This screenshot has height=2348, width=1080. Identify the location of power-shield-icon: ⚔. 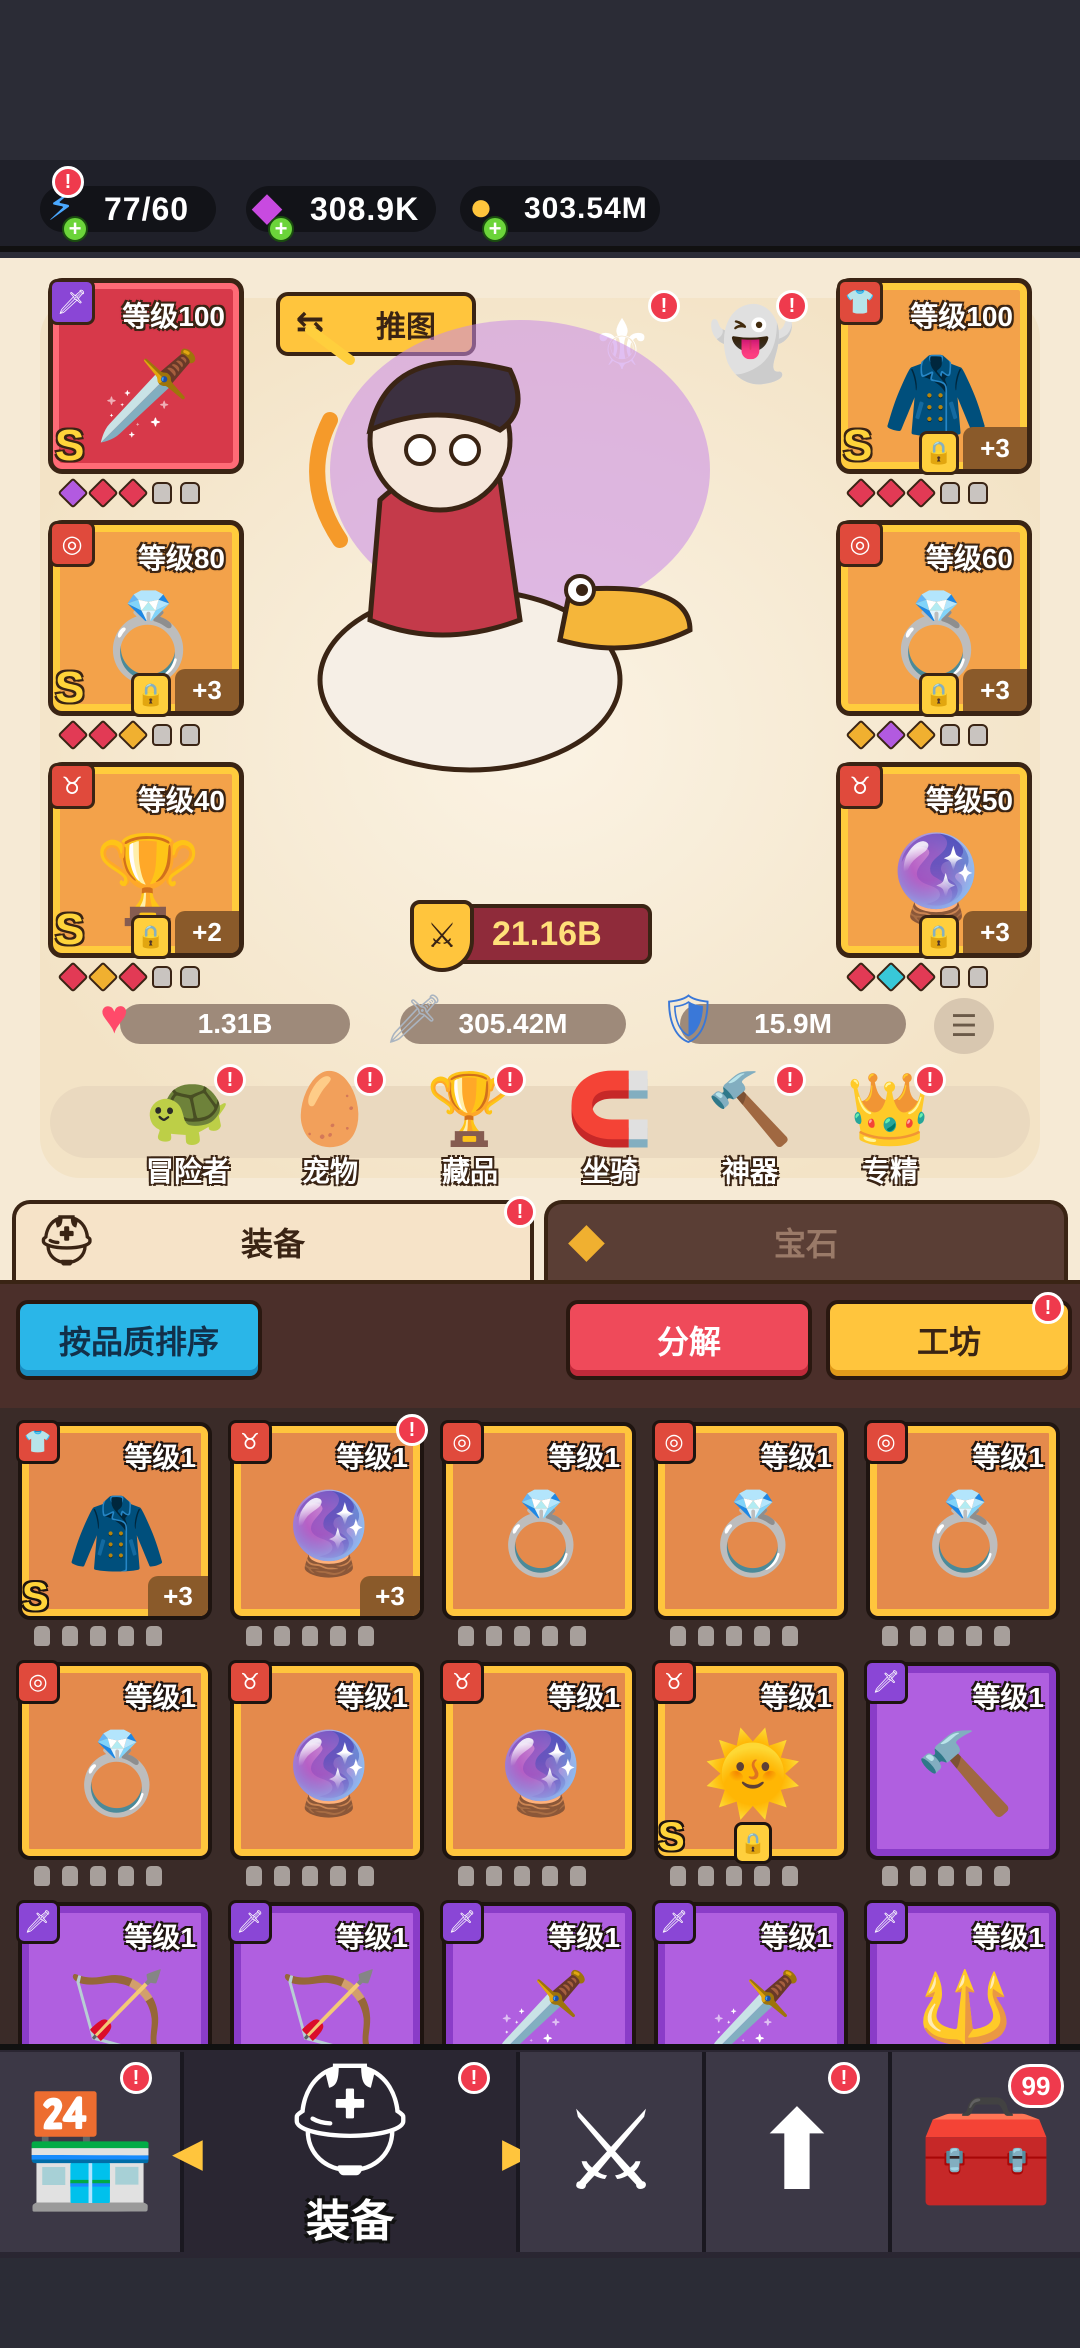
(442, 936).